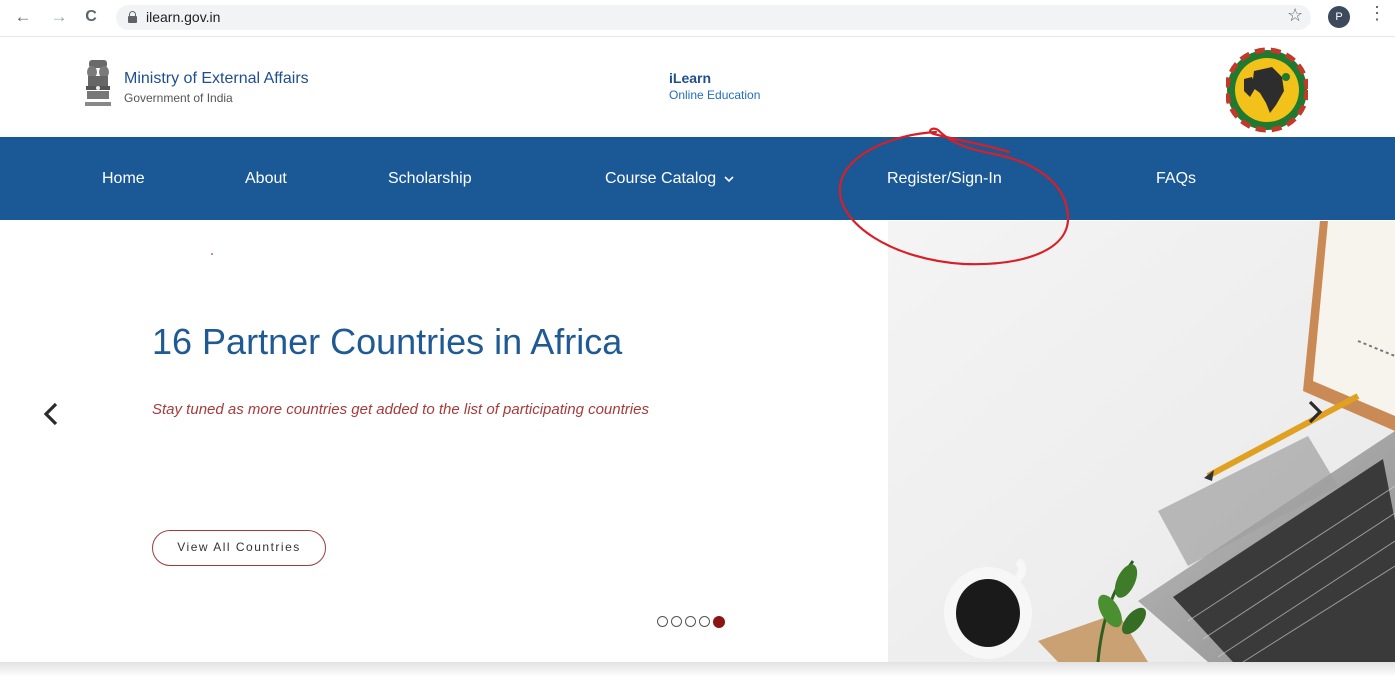  What do you see at coordinates (1267, 90) in the screenshot?
I see `india-africa-forum-logo` at bounding box center [1267, 90].